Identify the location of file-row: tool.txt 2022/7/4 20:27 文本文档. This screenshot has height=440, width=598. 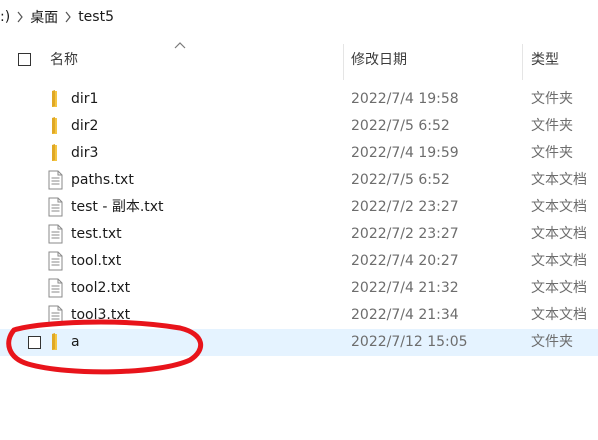
(299, 261).